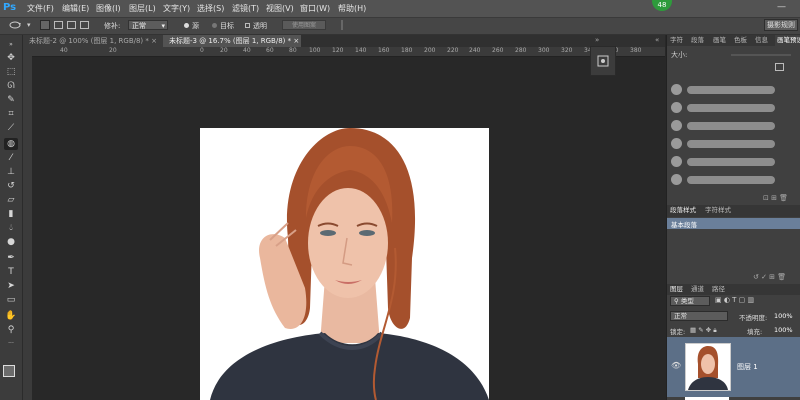  I want to click on ruler-number: 100, so click(315, 50).